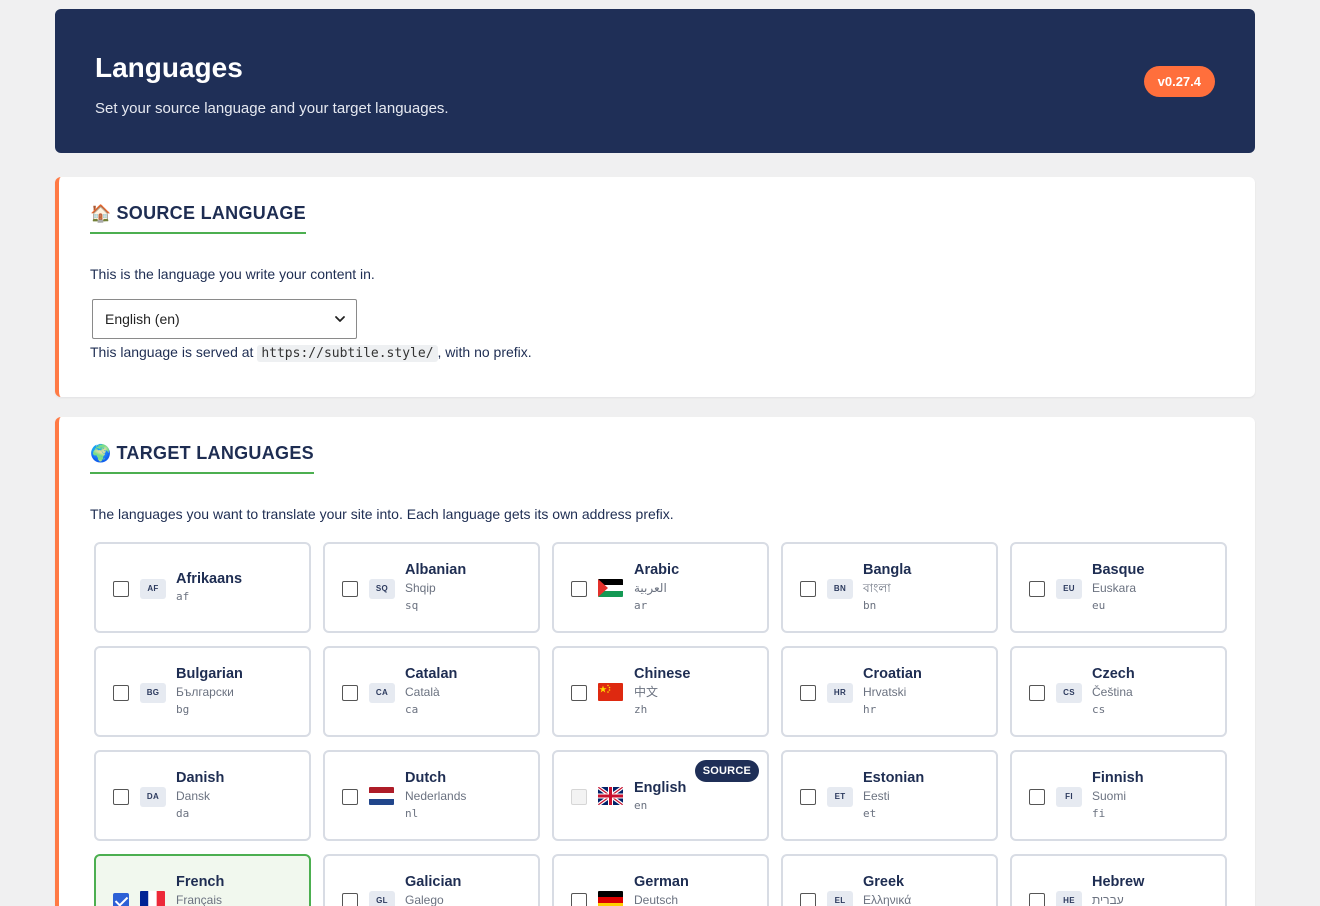  What do you see at coordinates (840, 797) in the screenshot?
I see `language-code-badge: ET` at bounding box center [840, 797].